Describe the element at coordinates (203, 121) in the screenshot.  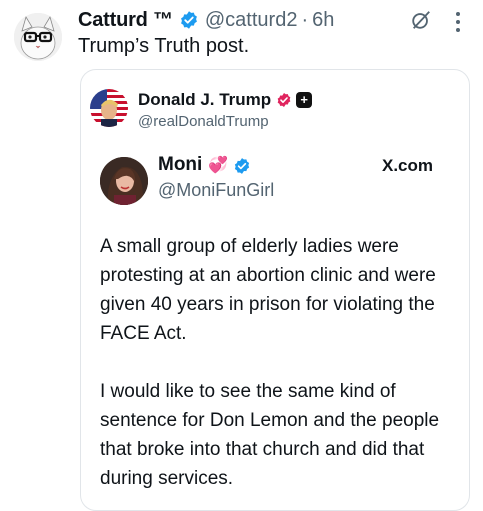
I see `quoted-author-handle: @realDonaldTrump` at that location.